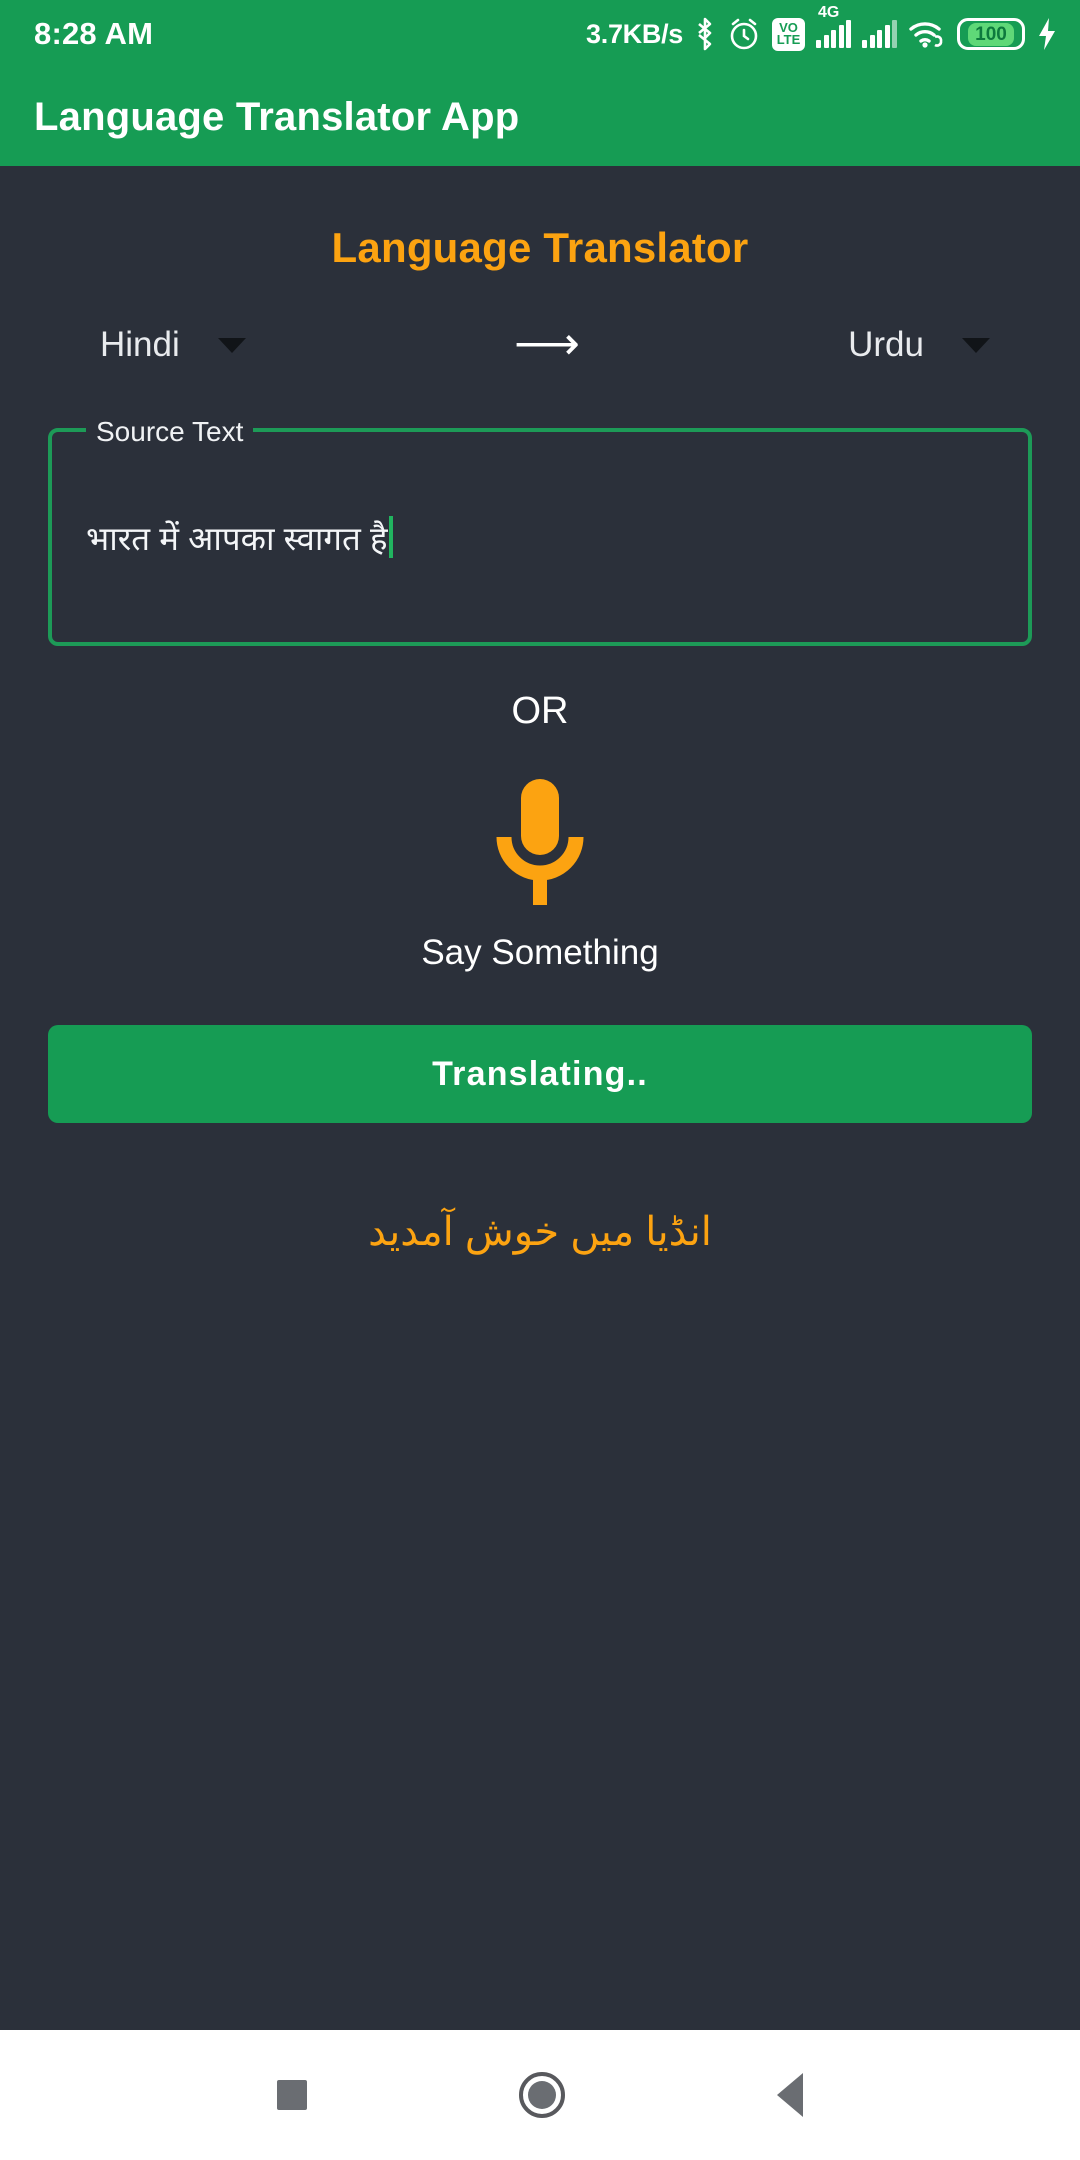 Image resolution: width=1080 pixels, height=2160 pixels. I want to click on target-language-label: Urdu, so click(886, 344).